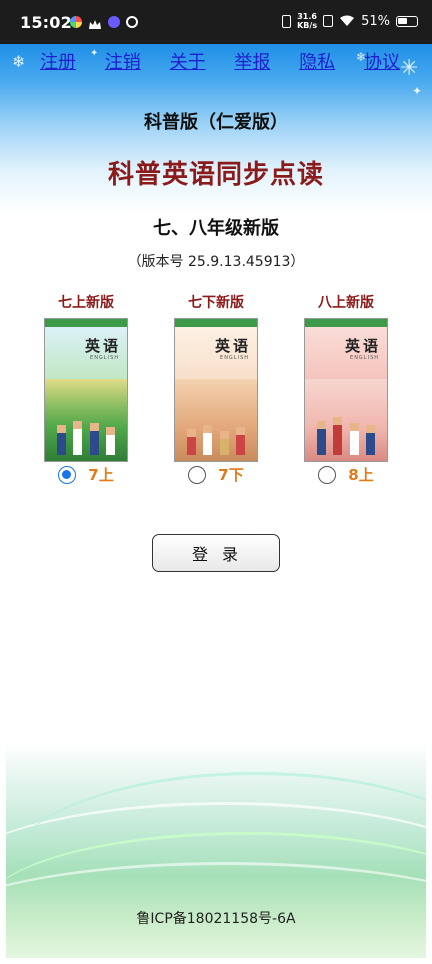 The height and width of the screenshot is (964, 432). I want to click on status-time: 15:02, so click(46, 22).